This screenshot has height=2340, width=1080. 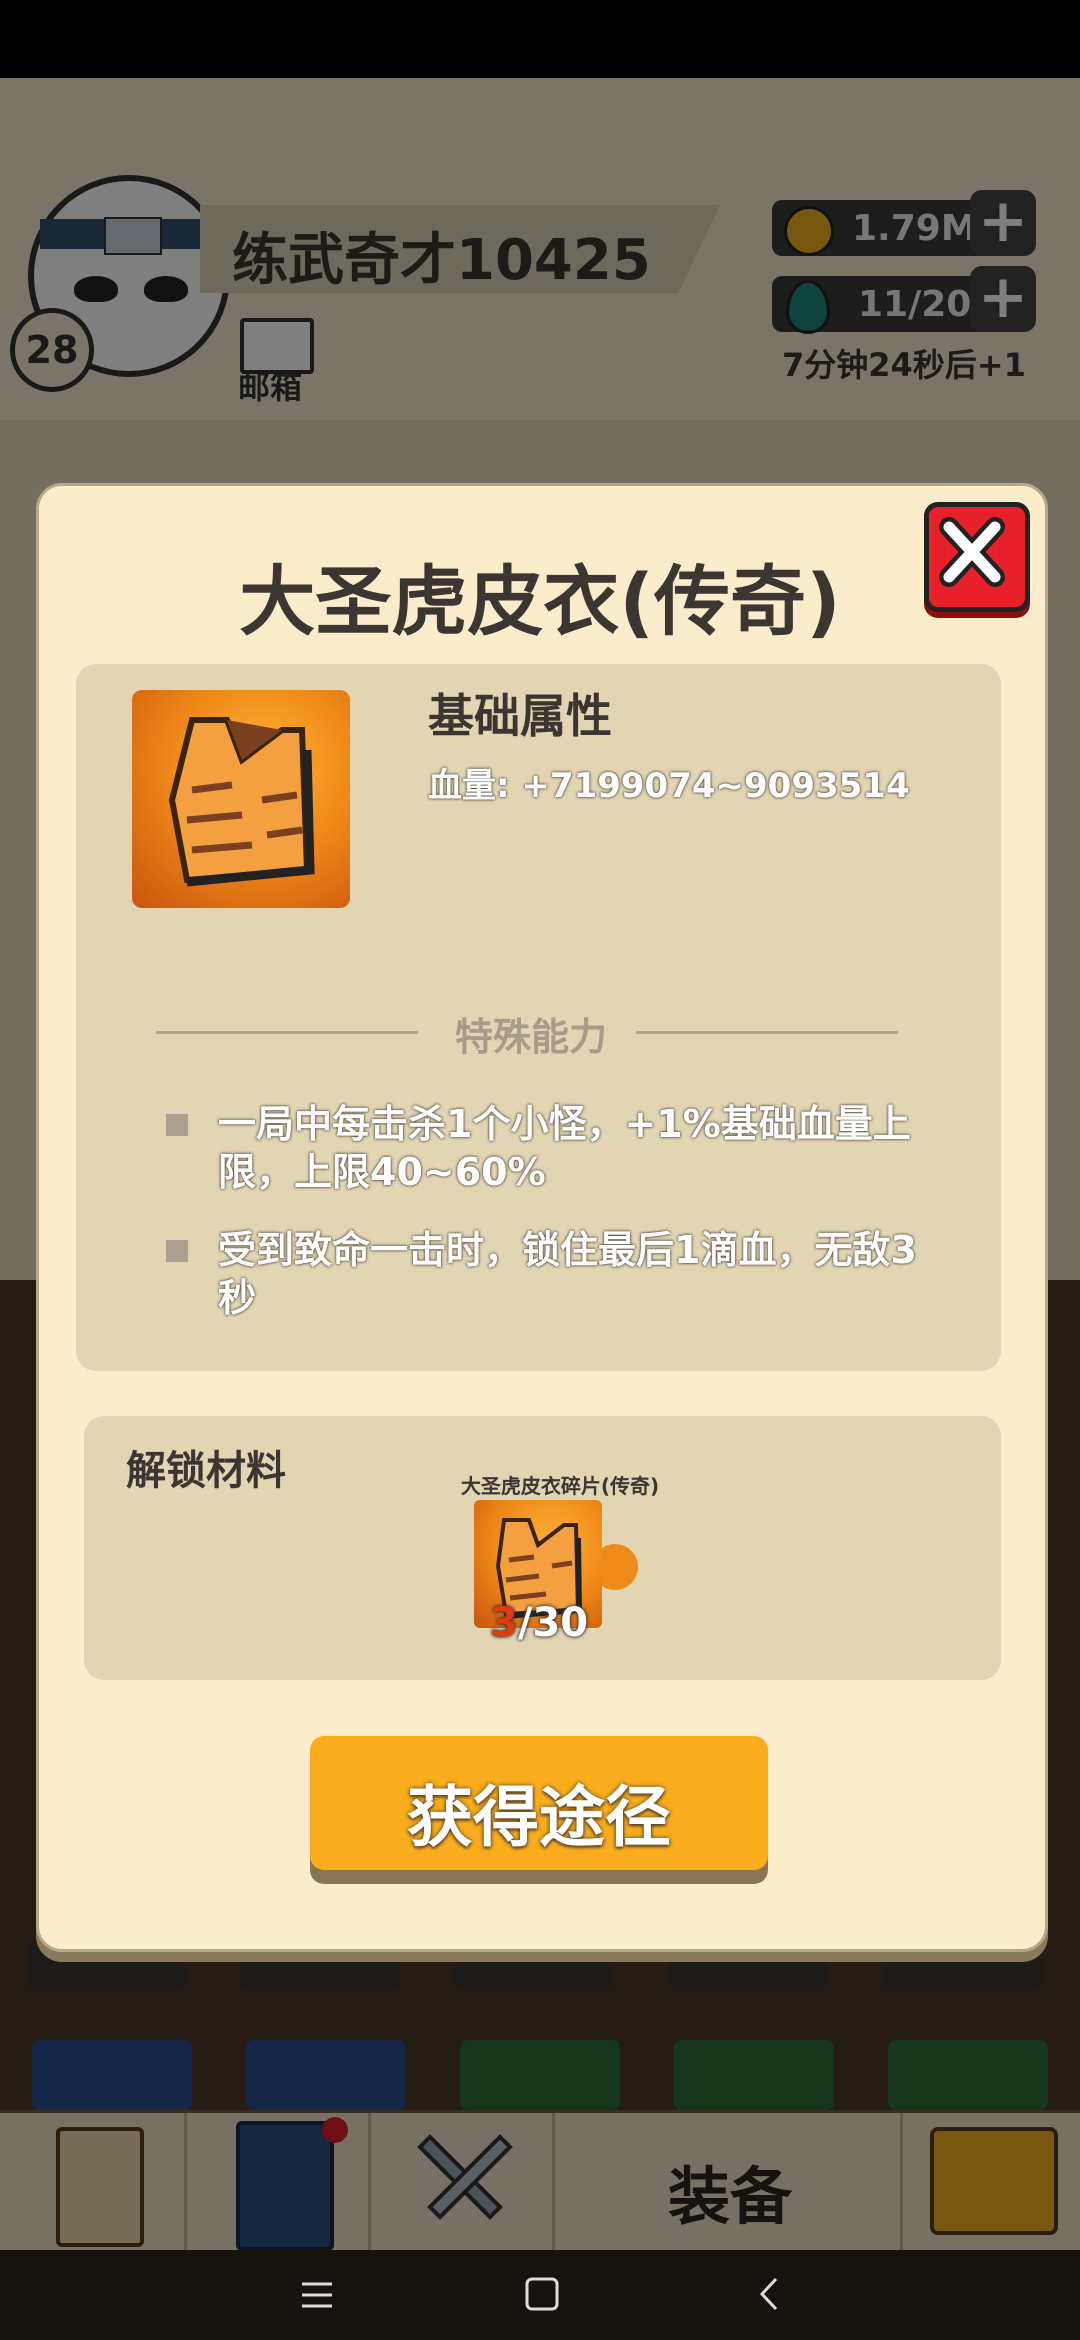 I want to click on fragment-owned: 3, so click(x=504, y=1623).